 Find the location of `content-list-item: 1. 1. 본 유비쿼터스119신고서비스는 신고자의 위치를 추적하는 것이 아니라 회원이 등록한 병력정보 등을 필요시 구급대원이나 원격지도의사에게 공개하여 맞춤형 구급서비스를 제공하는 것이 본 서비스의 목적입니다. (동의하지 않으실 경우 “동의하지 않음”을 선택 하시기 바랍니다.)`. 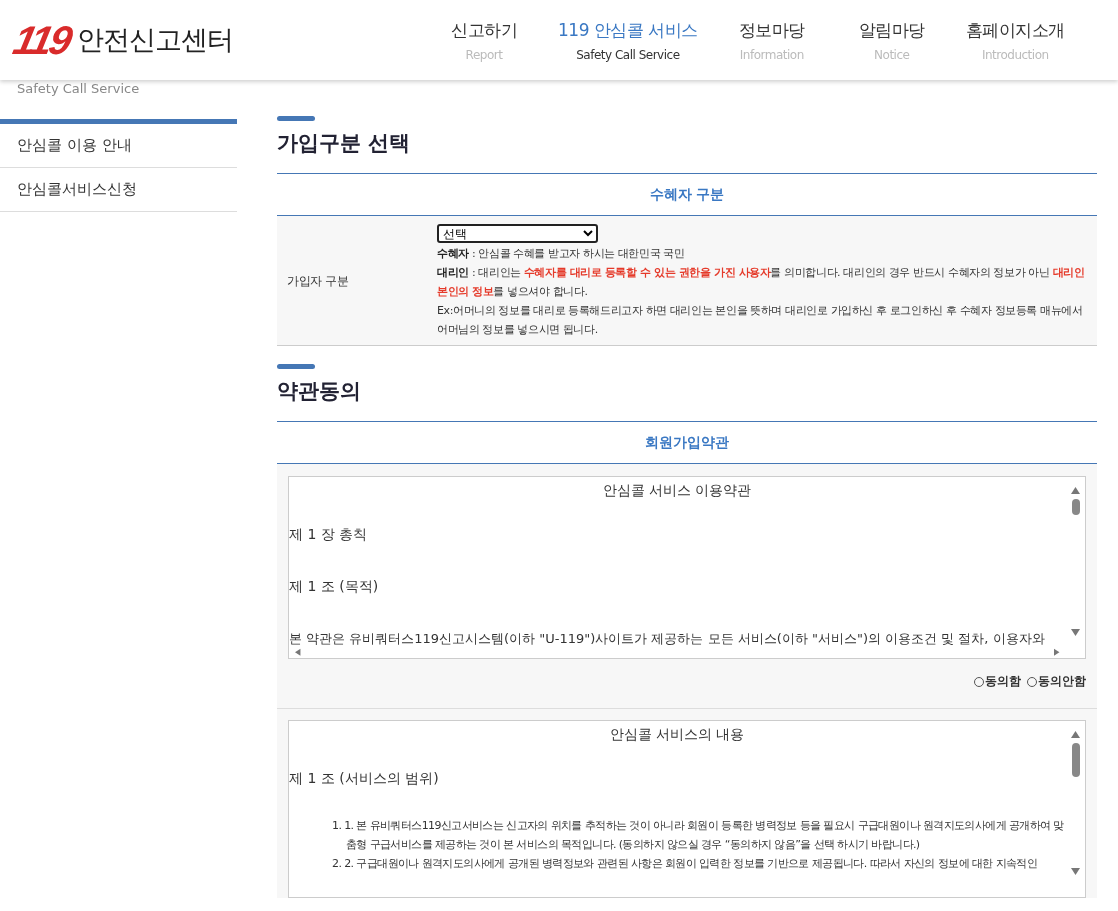

content-list-item: 1. 1. 본 유비쿼터스119신고서비스는 신고자의 위치를 추적하는 것이 아니라 회원이 등록한 병력정보 등을 필요시 구급대원이나 원격지도의사에게 공개하여 맞춤형 구급서비스를 제공하는 것이 본 서비스의 목적입니다. (동의하지 않으실 경우 “동의하지 않음”을 선택 하시기 바랍니다.) is located at coordinates (698, 835).